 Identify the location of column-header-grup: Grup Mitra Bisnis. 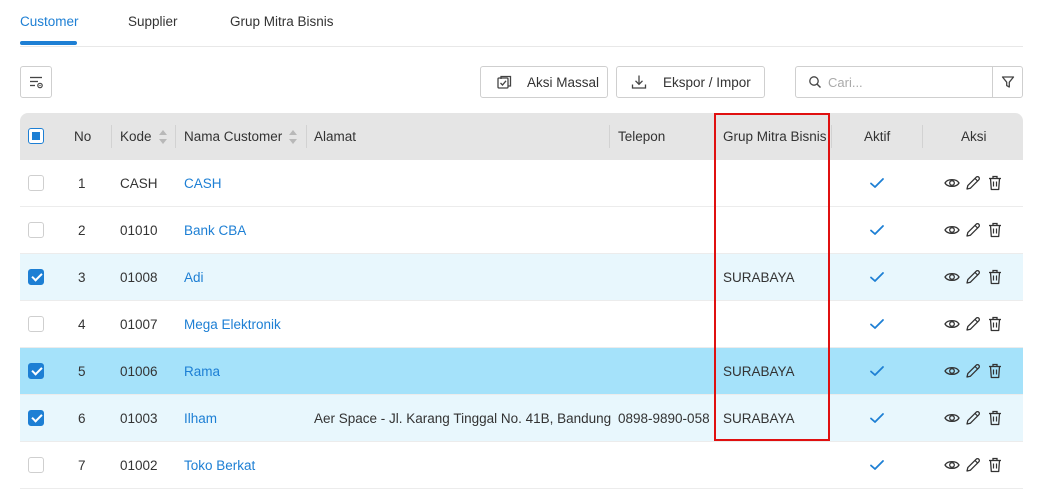
(775, 136).